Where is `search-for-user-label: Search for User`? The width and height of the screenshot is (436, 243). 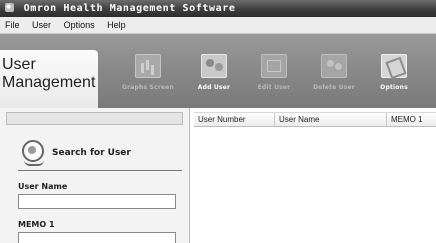 search-for-user-label: Search for User is located at coordinates (91, 153).